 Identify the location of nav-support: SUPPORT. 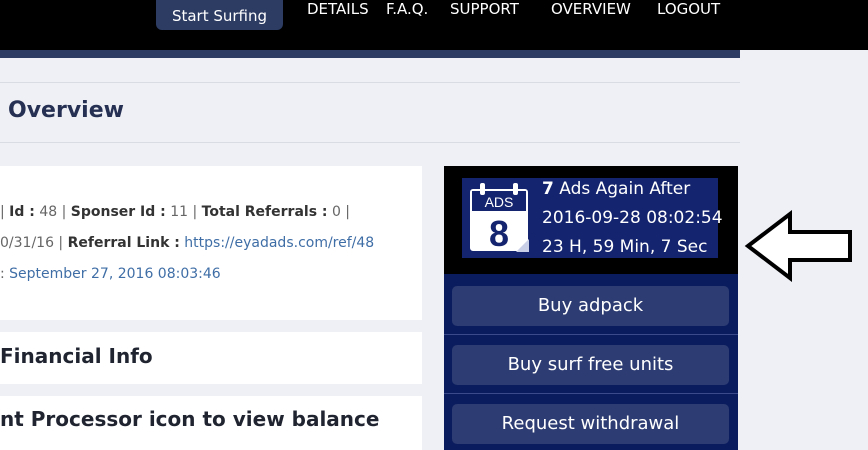
(484, 9).